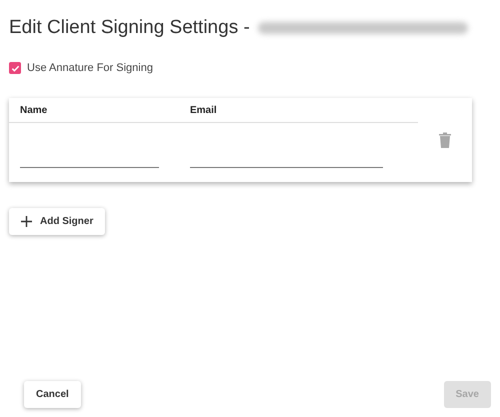 This screenshot has width=500, height=417. What do you see at coordinates (15, 68) in the screenshot?
I see `checkbox` at bounding box center [15, 68].